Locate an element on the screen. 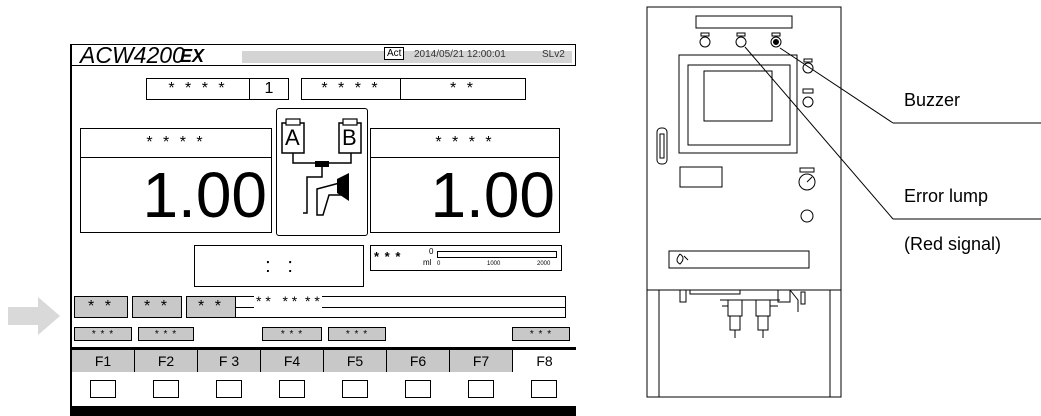  datetime: 2014/05/21 12:00:01 is located at coordinates (460, 54).